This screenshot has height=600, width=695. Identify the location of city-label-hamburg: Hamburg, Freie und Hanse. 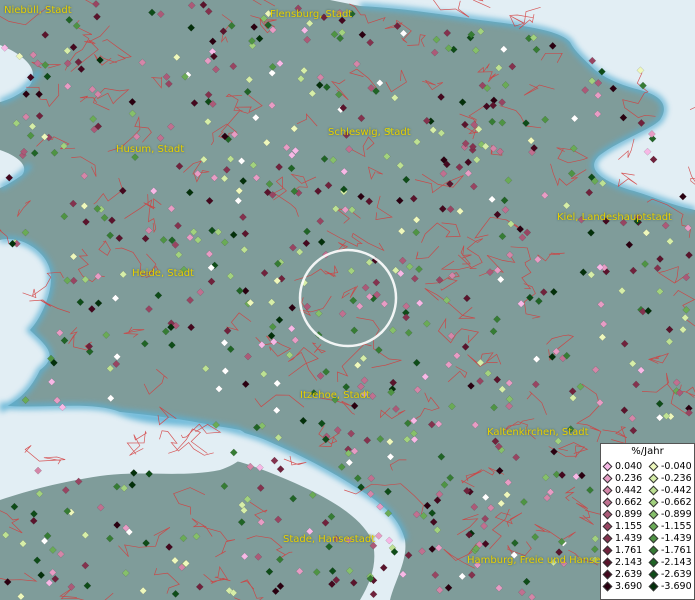
(534, 560).